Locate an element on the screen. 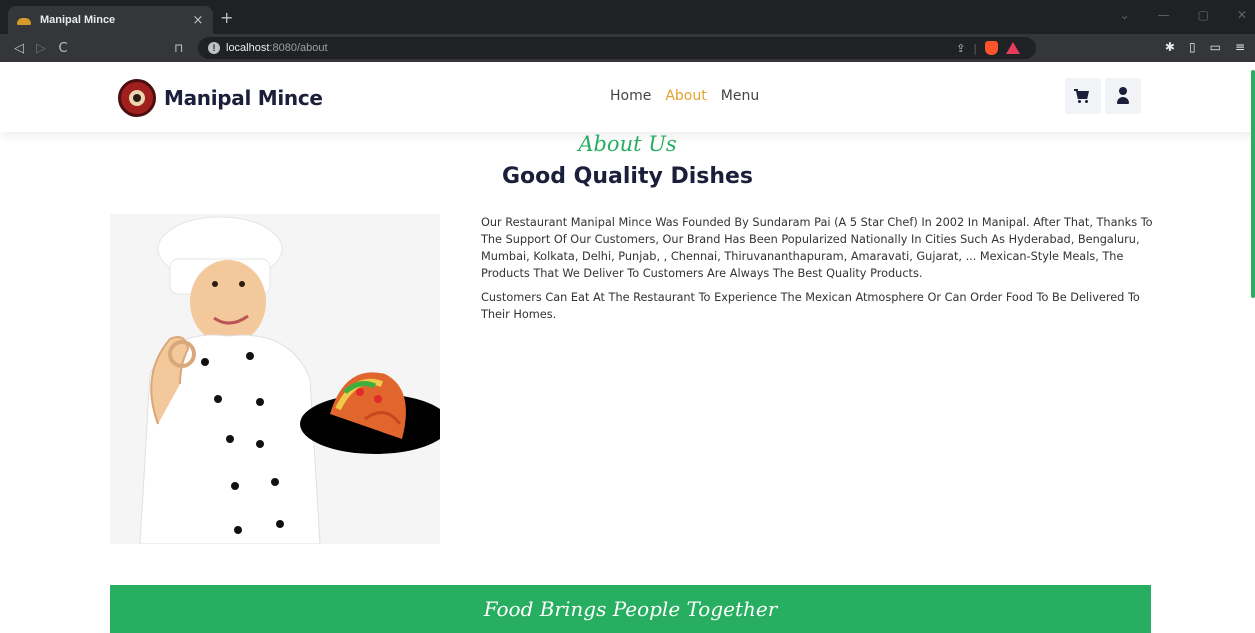  close-window-icon: ✕ is located at coordinates (1242, 15).